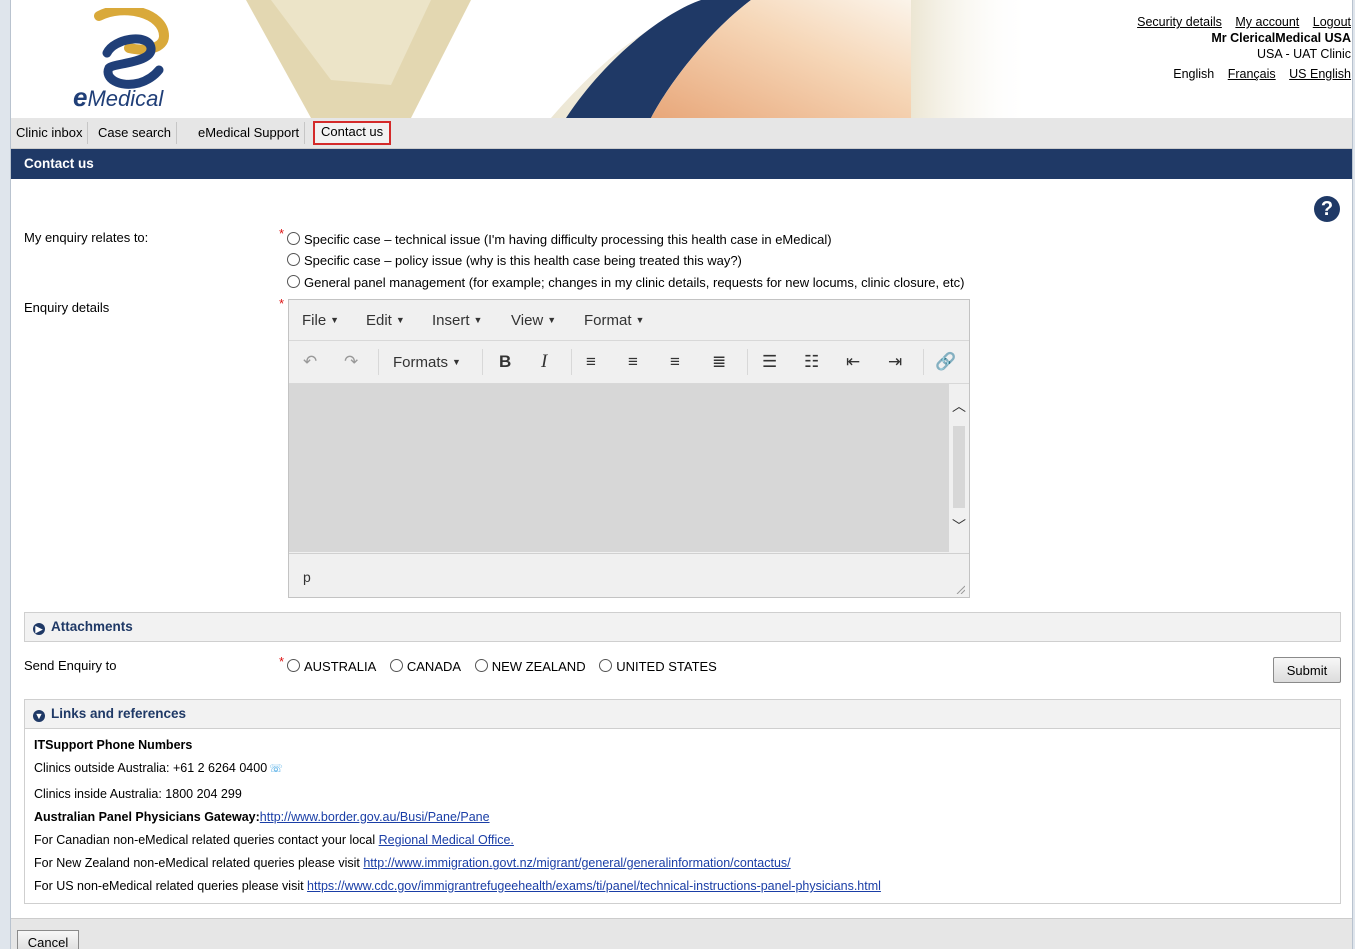  What do you see at coordinates (533, 320) in the screenshot?
I see `menu-view: View ▼` at bounding box center [533, 320].